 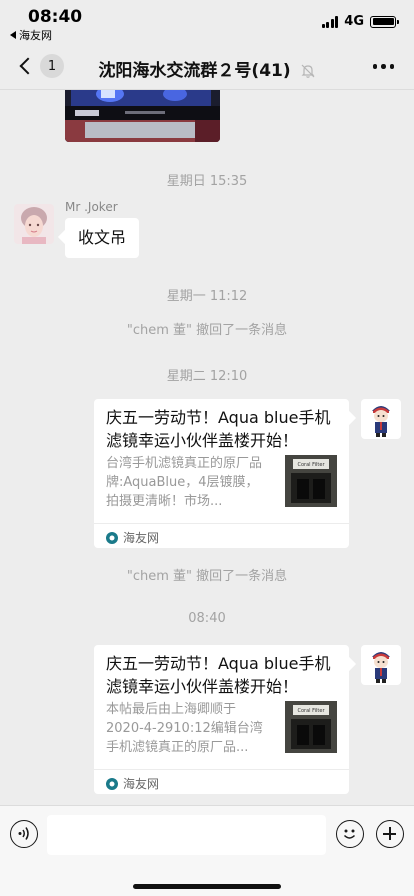 What do you see at coordinates (354, 21) in the screenshot?
I see `network-type: 4G` at bounding box center [354, 21].